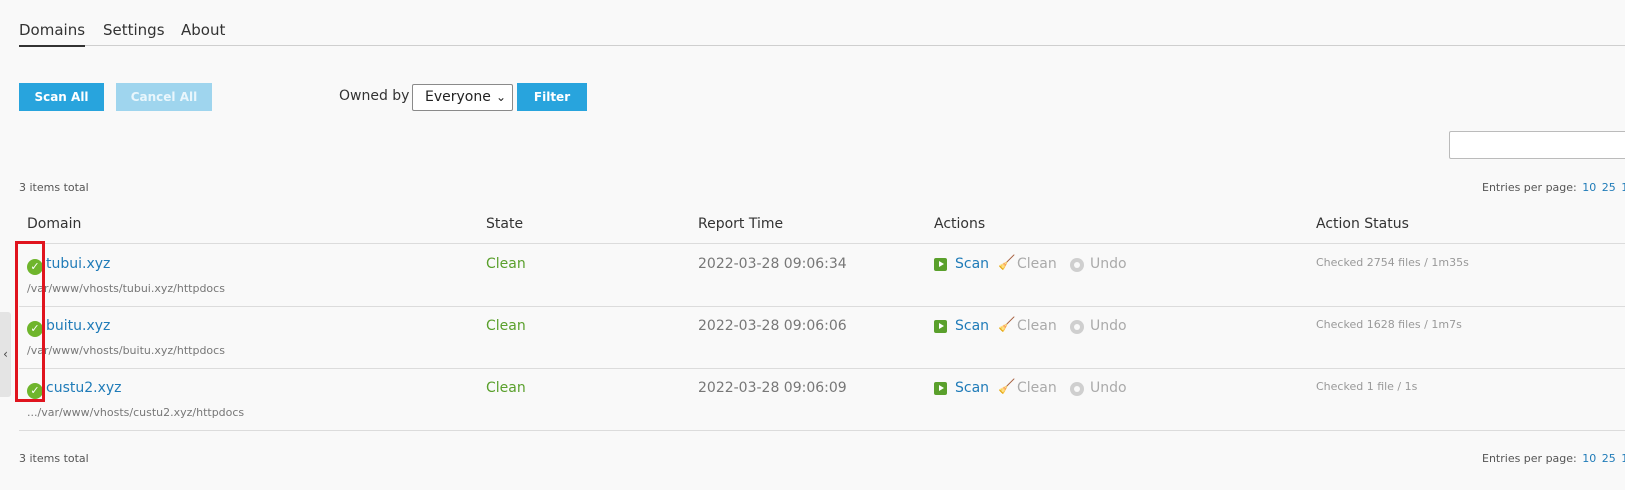  I want to click on search-input, so click(1537, 145).